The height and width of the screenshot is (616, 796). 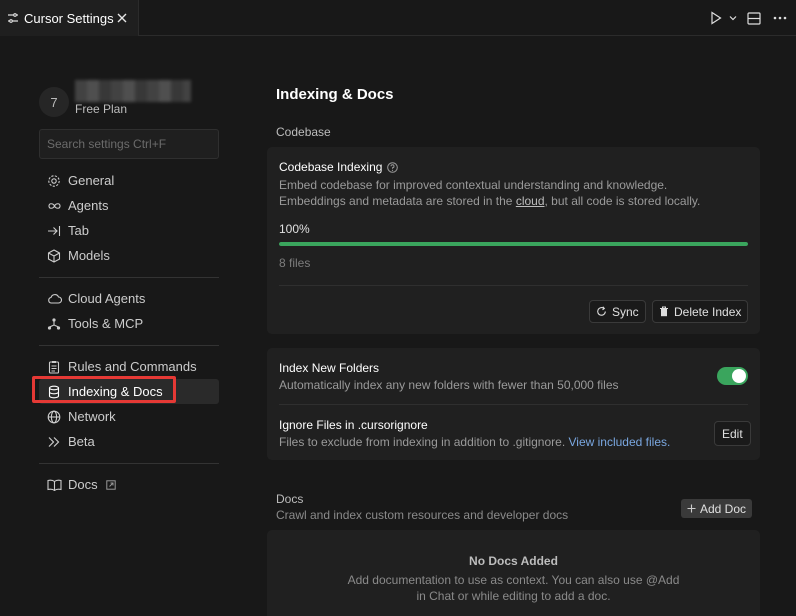 I want to click on sidebar-item-indexing-docs: Indexing & Docs, so click(x=129, y=391).